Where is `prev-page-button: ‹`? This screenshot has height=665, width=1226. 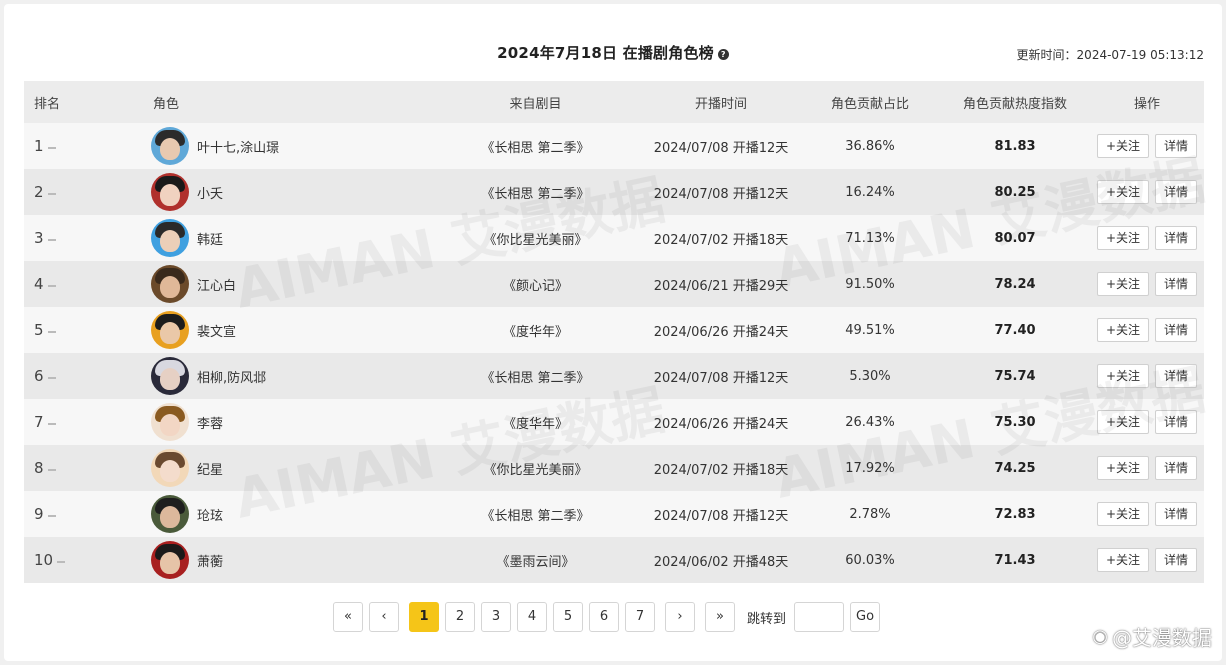
prev-page-button: ‹ is located at coordinates (384, 617).